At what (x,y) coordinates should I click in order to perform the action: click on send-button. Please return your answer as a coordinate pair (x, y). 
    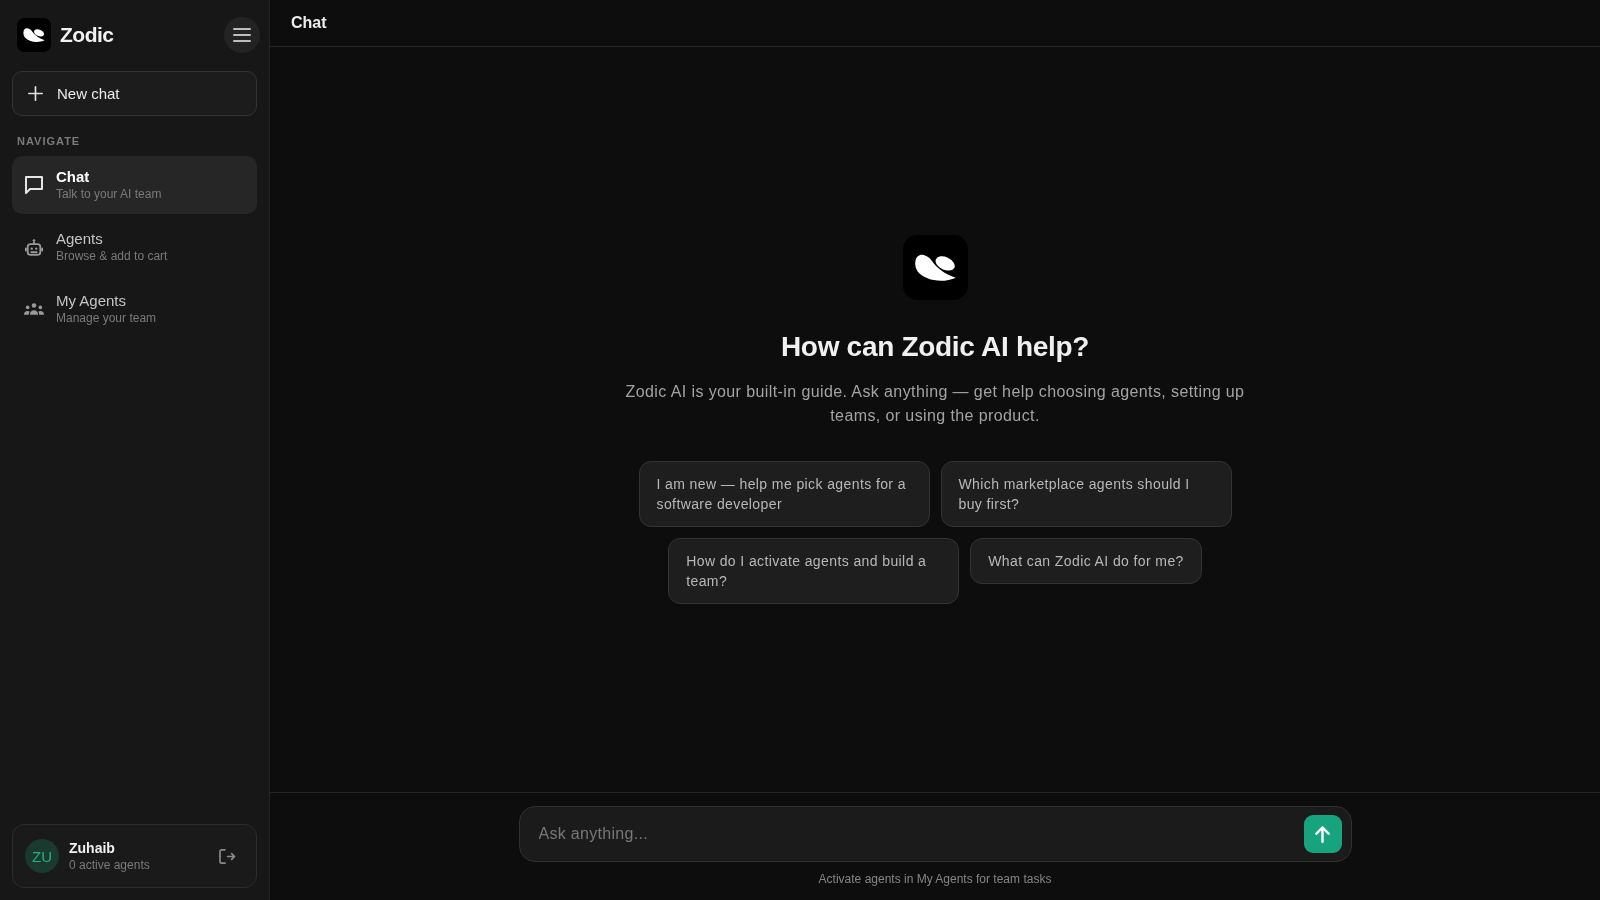
    Looking at the image, I should click on (1322, 834).